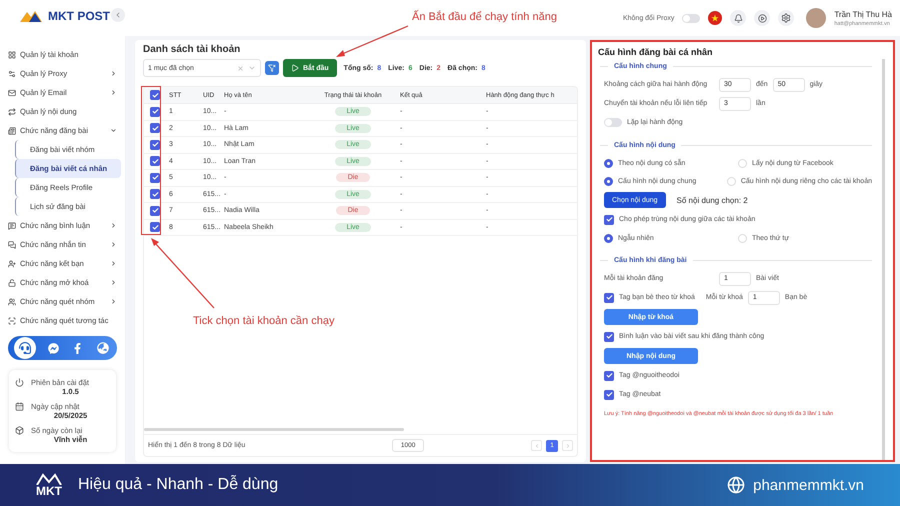  I want to click on card-title: Danh sách tài khoản, so click(192, 49).